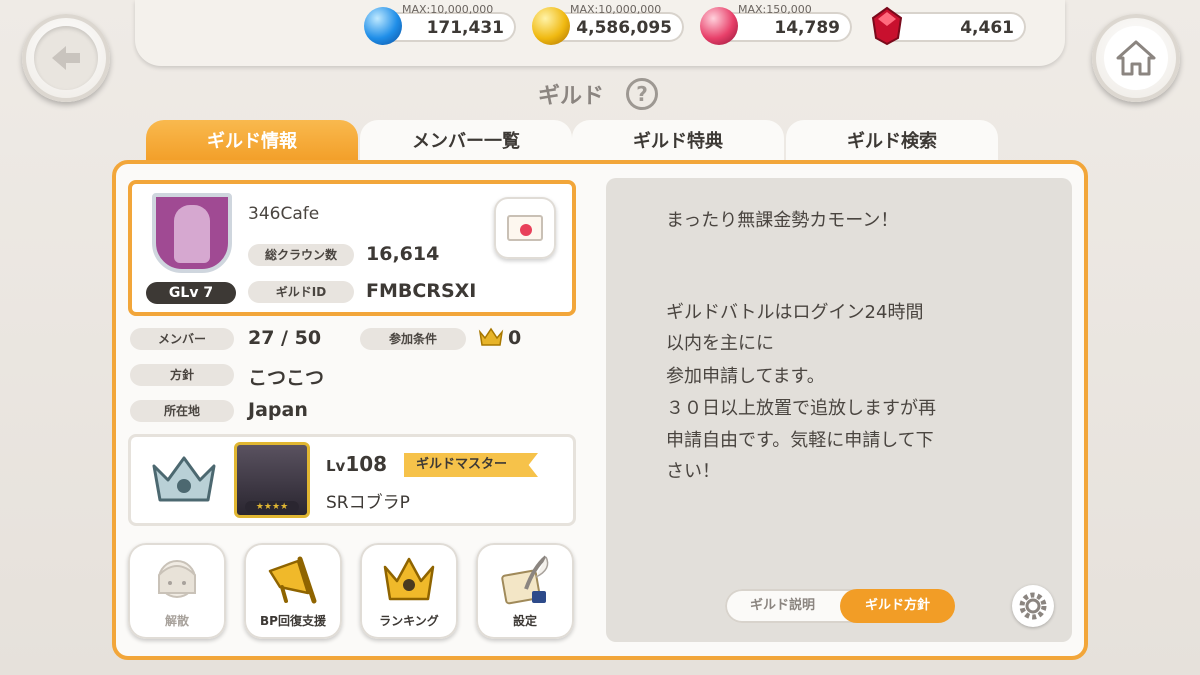  What do you see at coordinates (368, 503) in the screenshot?
I see `master-name: SRコブラP` at bounding box center [368, 503].